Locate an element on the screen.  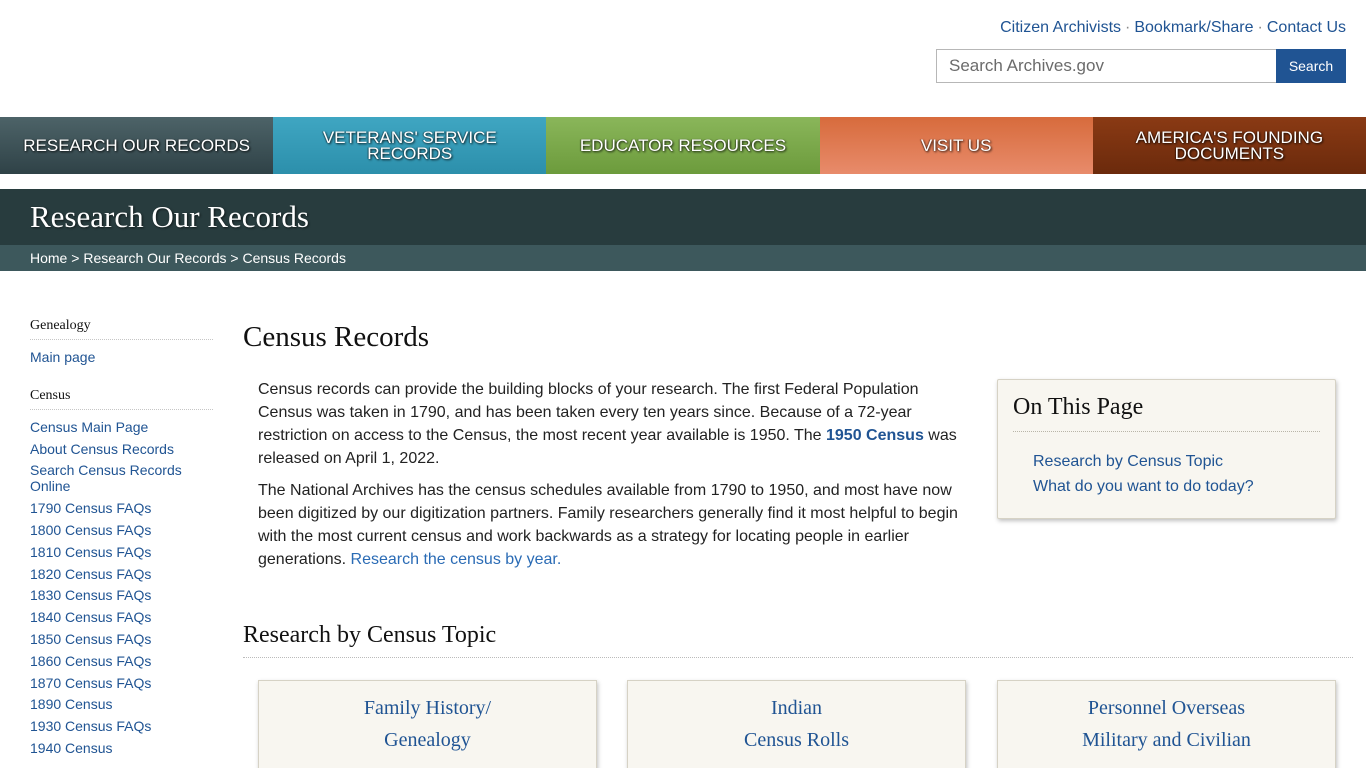
otp-link-research-by-topic: Research by Census Topic is located at coordinates (1184, 461).